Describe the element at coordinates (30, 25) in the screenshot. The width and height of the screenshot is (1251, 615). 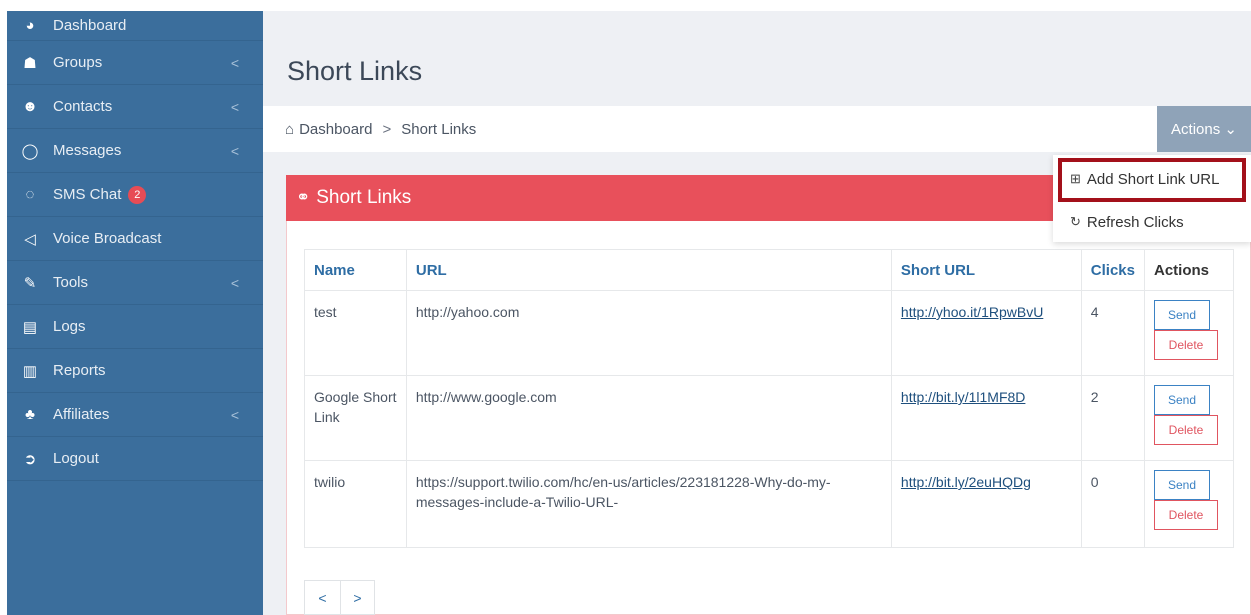
I see `dashboard-icon: ◕` at that location.